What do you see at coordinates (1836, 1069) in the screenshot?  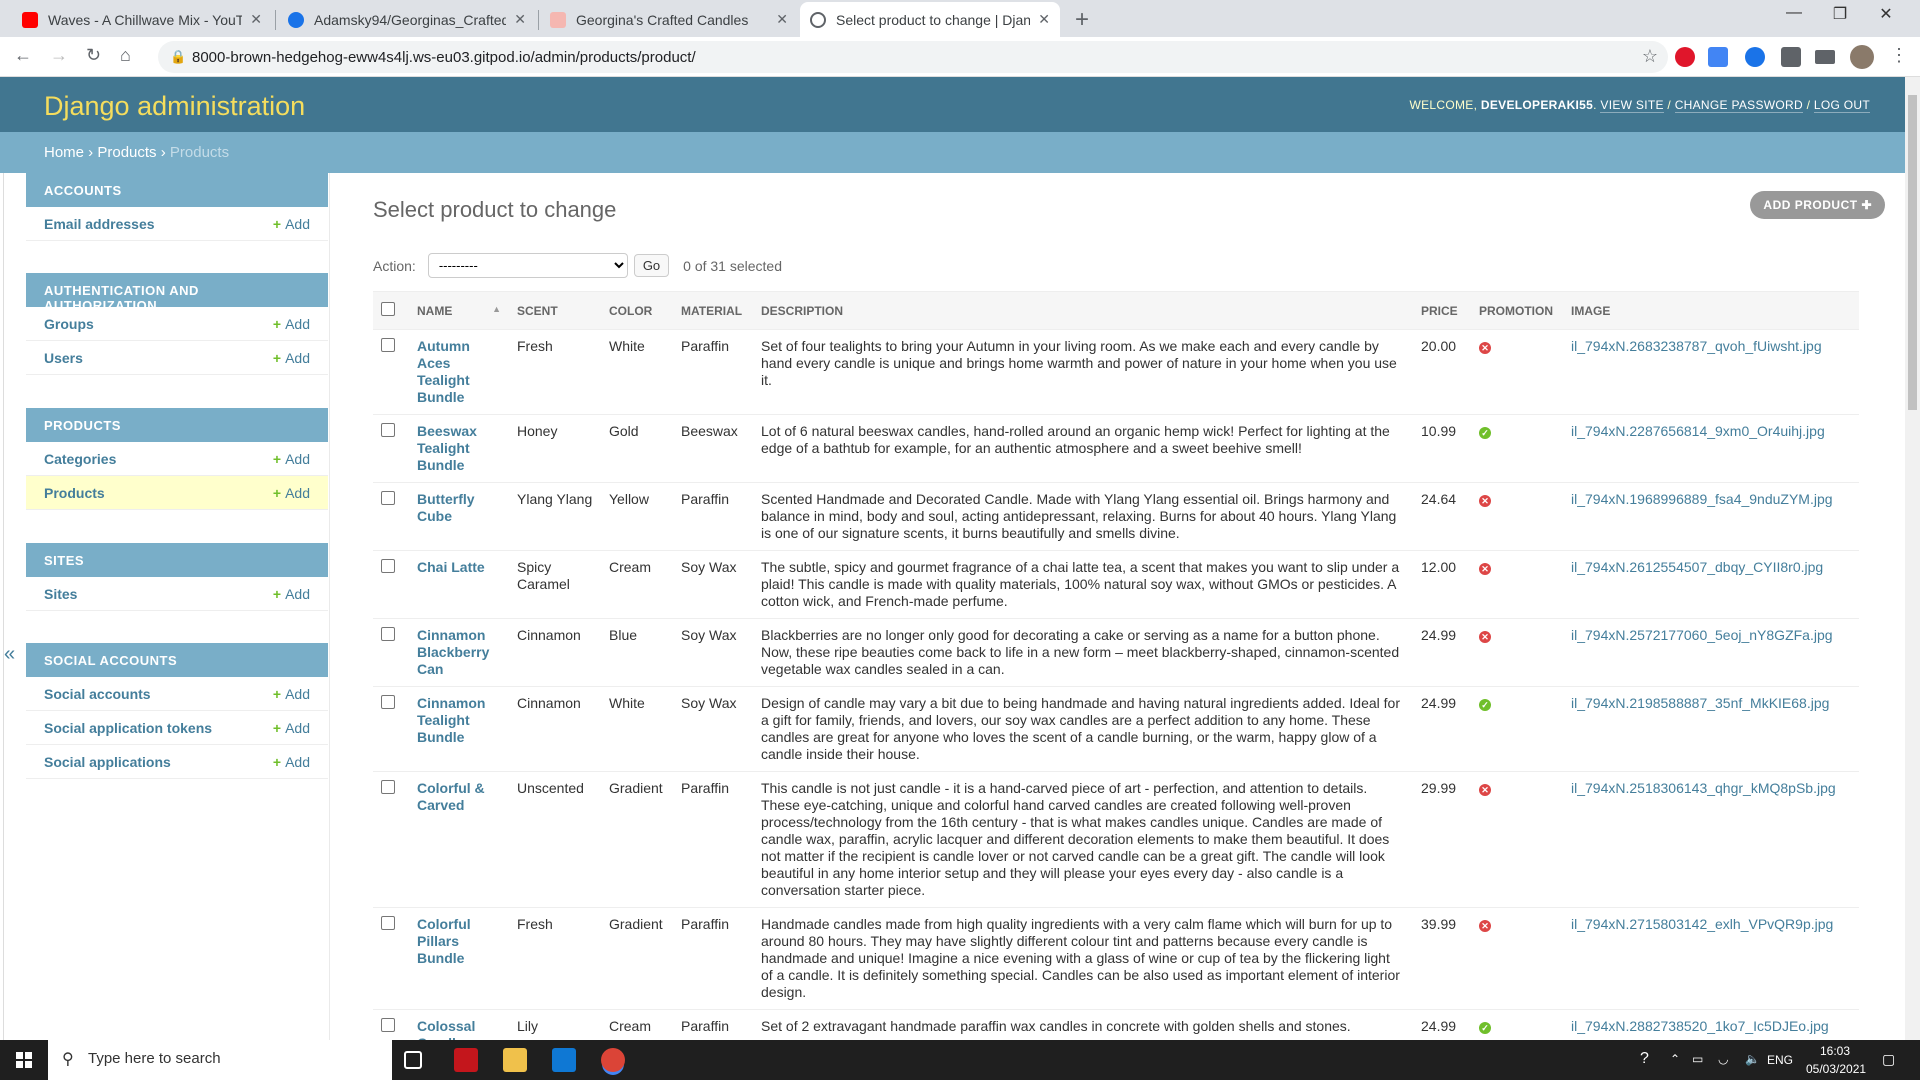 I see `clock-date: 05/03/2021` at bounding box center [1836, 1069].